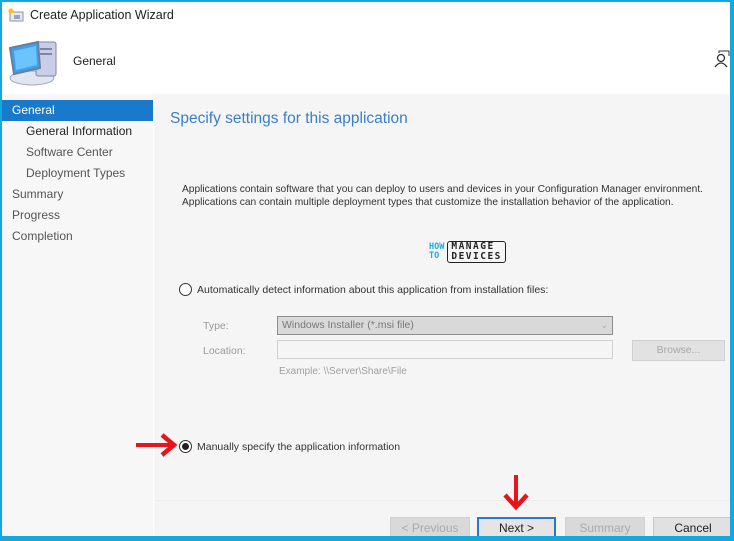 The image size is (734, 541). What do you see at coordinates (348, 325) in the screenshot?
I see `type-select-value: Windows Installer (*.msi file)` at bounding box center [348, 325].